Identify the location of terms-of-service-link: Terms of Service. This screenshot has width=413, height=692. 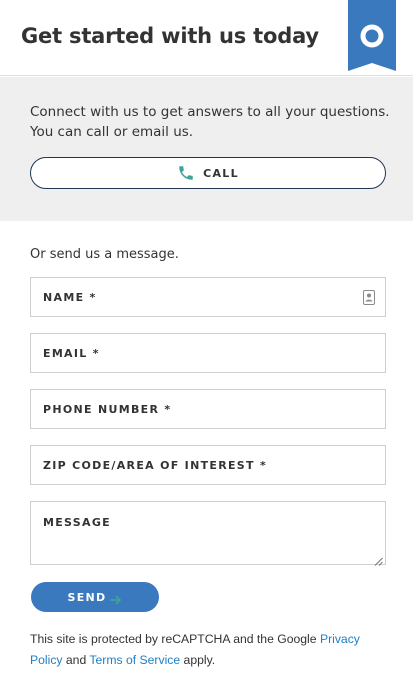
(134, 660).